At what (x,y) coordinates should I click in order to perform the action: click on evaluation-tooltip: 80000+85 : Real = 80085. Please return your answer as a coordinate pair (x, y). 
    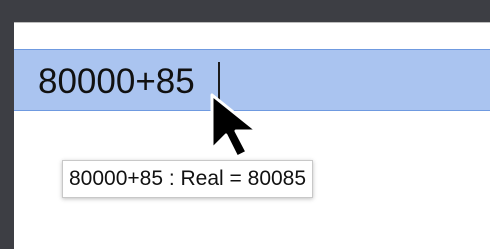
    Looking at the image, I should click on (188, 179).